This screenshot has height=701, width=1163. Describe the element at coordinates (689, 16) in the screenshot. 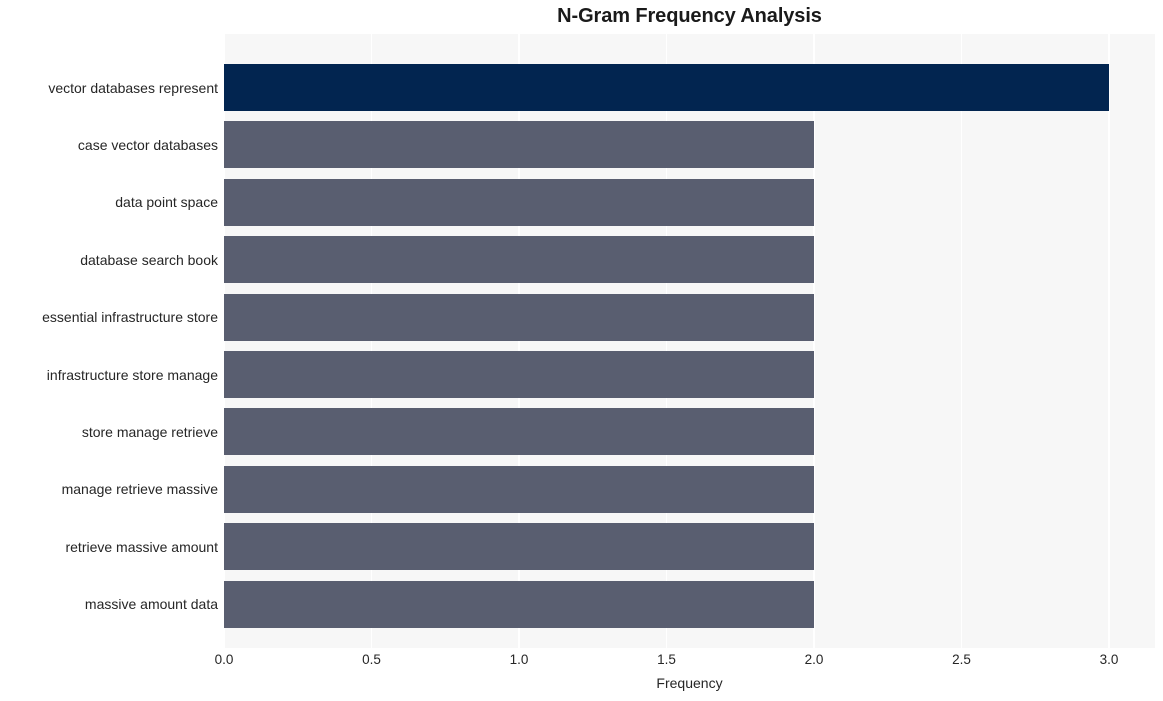

I see `chart-title: N-Gram Frequency Analysis` at that location.